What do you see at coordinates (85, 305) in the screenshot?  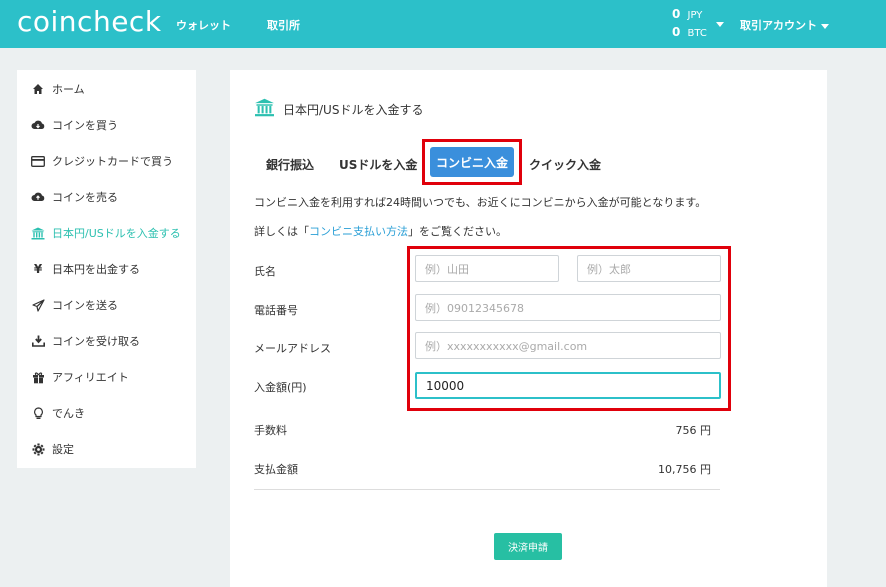 I see `sidebar-item-label: コインを送る` at bounding box center [85, 305].